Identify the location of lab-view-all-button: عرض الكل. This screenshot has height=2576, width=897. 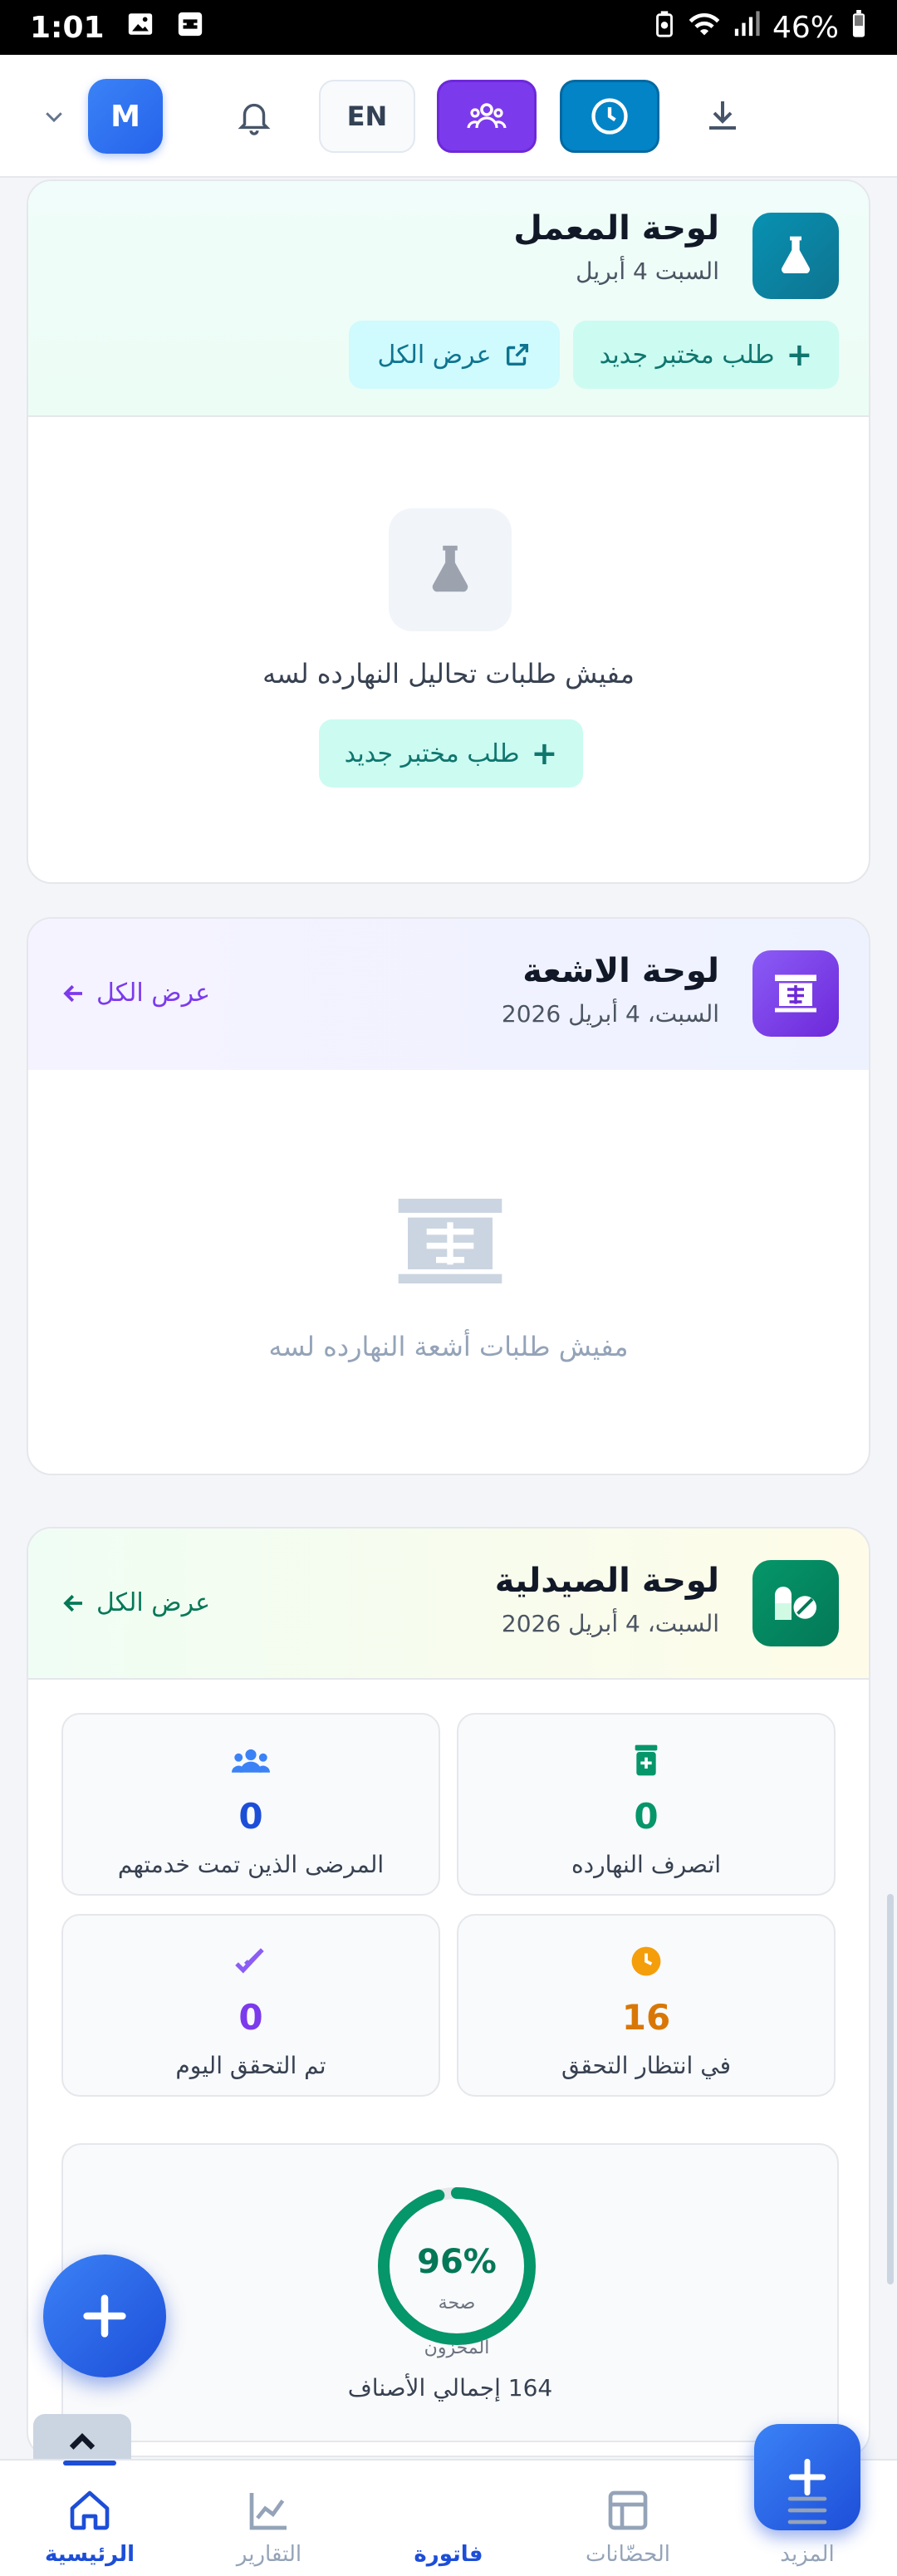
(454, 355).